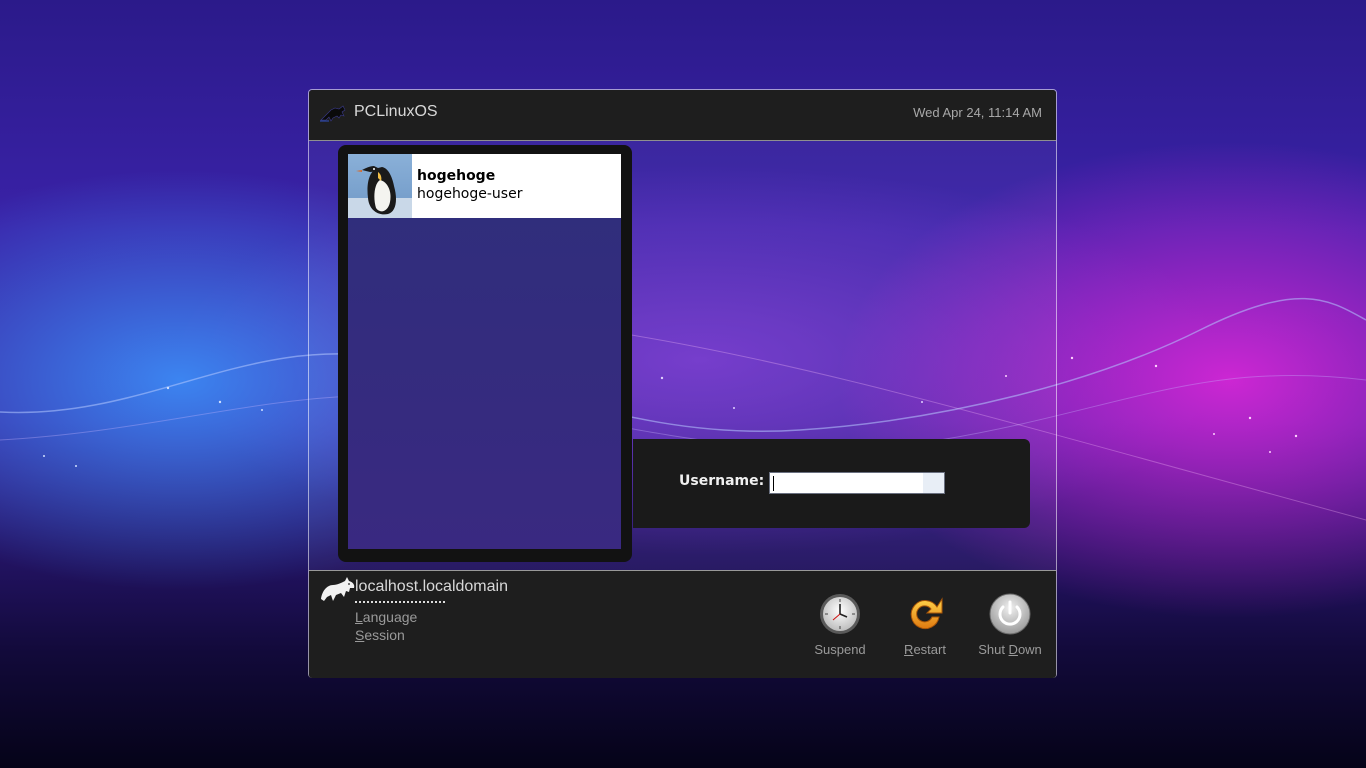 This screenshot has width=1366, height=768. I want to click on pclinuxos-logo-icon, so click(333, 113).